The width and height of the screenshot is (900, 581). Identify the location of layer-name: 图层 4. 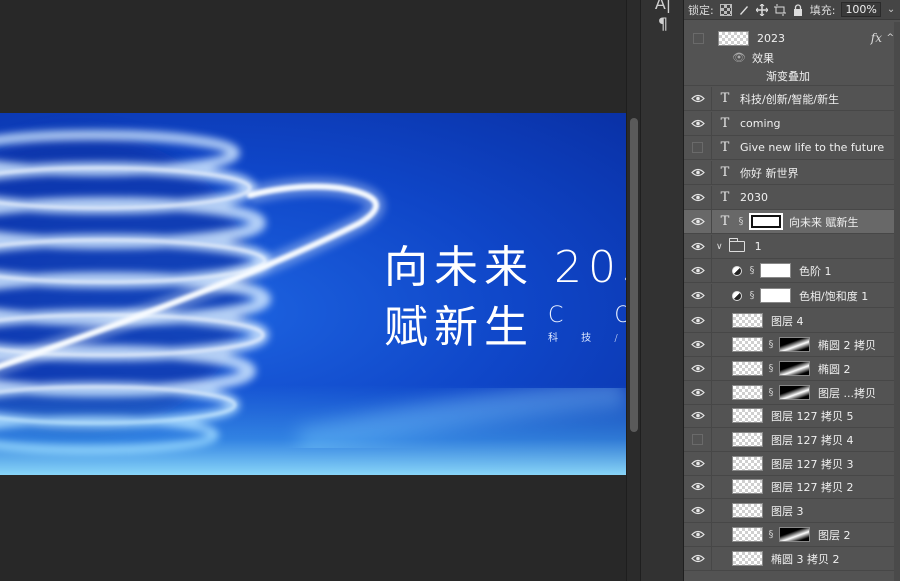
(787, 321).